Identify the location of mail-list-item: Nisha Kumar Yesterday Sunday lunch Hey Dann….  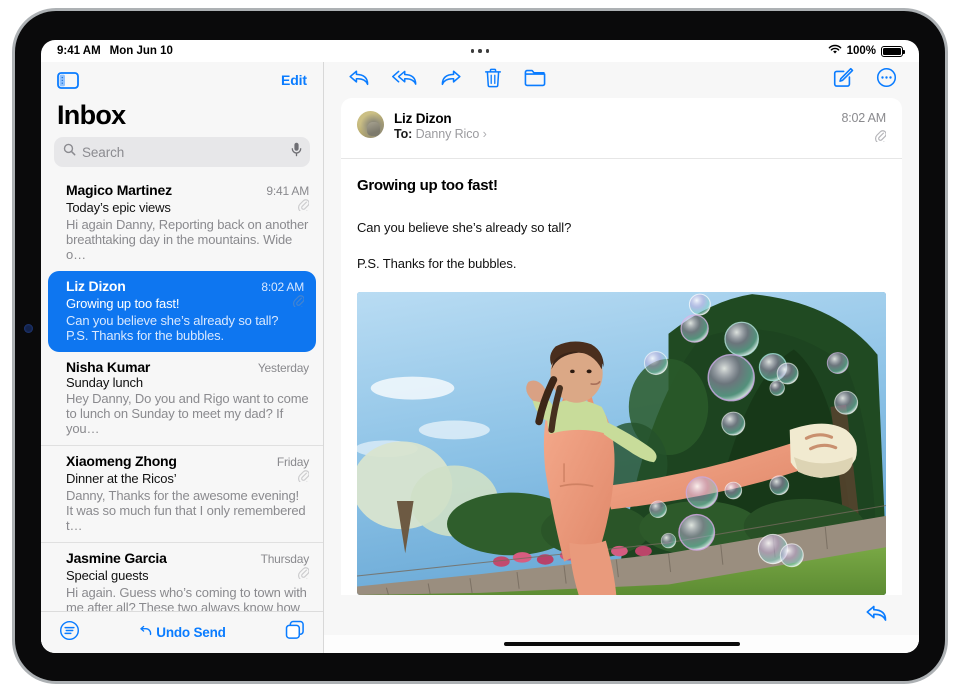
(182, 398).